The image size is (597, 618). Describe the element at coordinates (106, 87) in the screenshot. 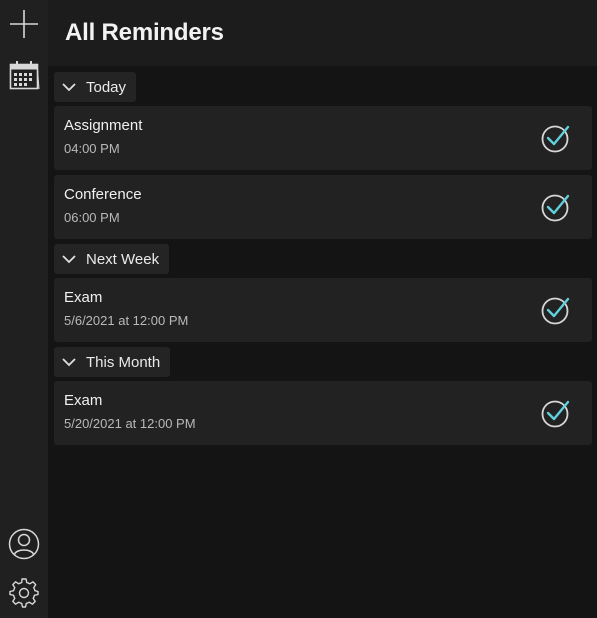

I see `group-label: Today` at that location.